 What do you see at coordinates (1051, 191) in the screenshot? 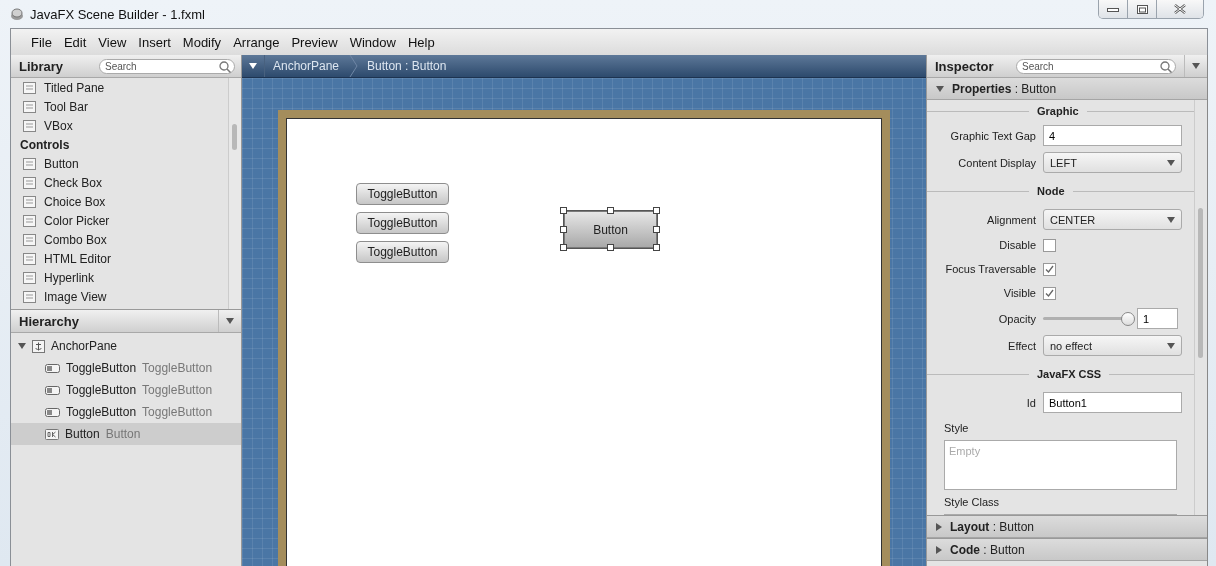
I see `group-heading: Node` at bounding box center [1051, 191].